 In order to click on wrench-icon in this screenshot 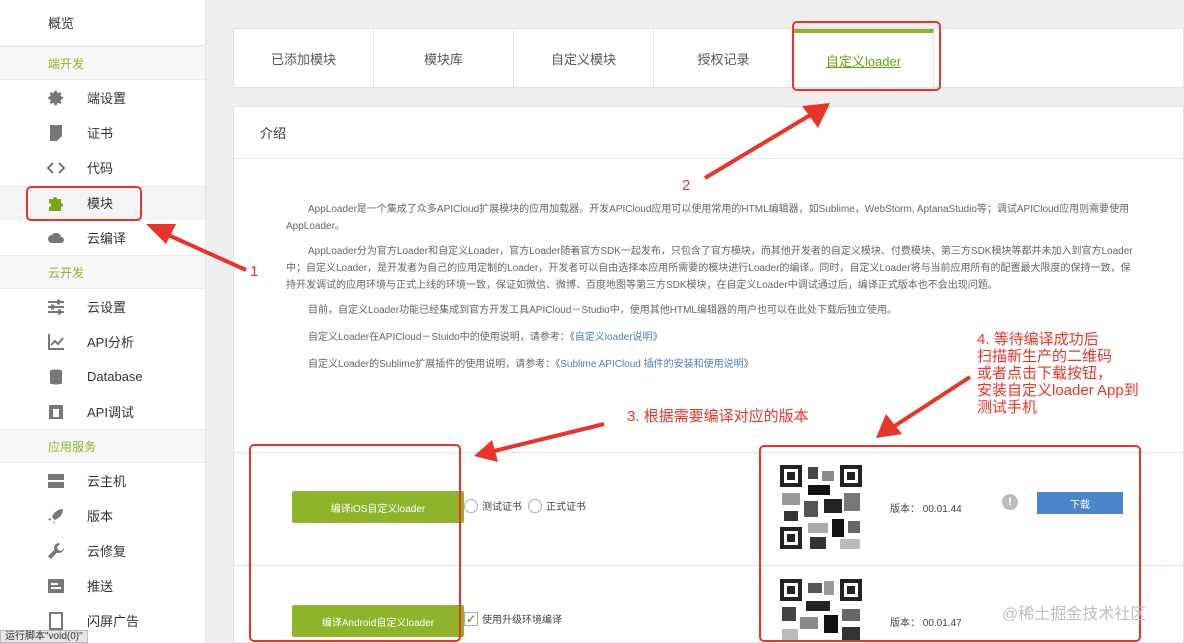, I will do `click(56, 551)`.